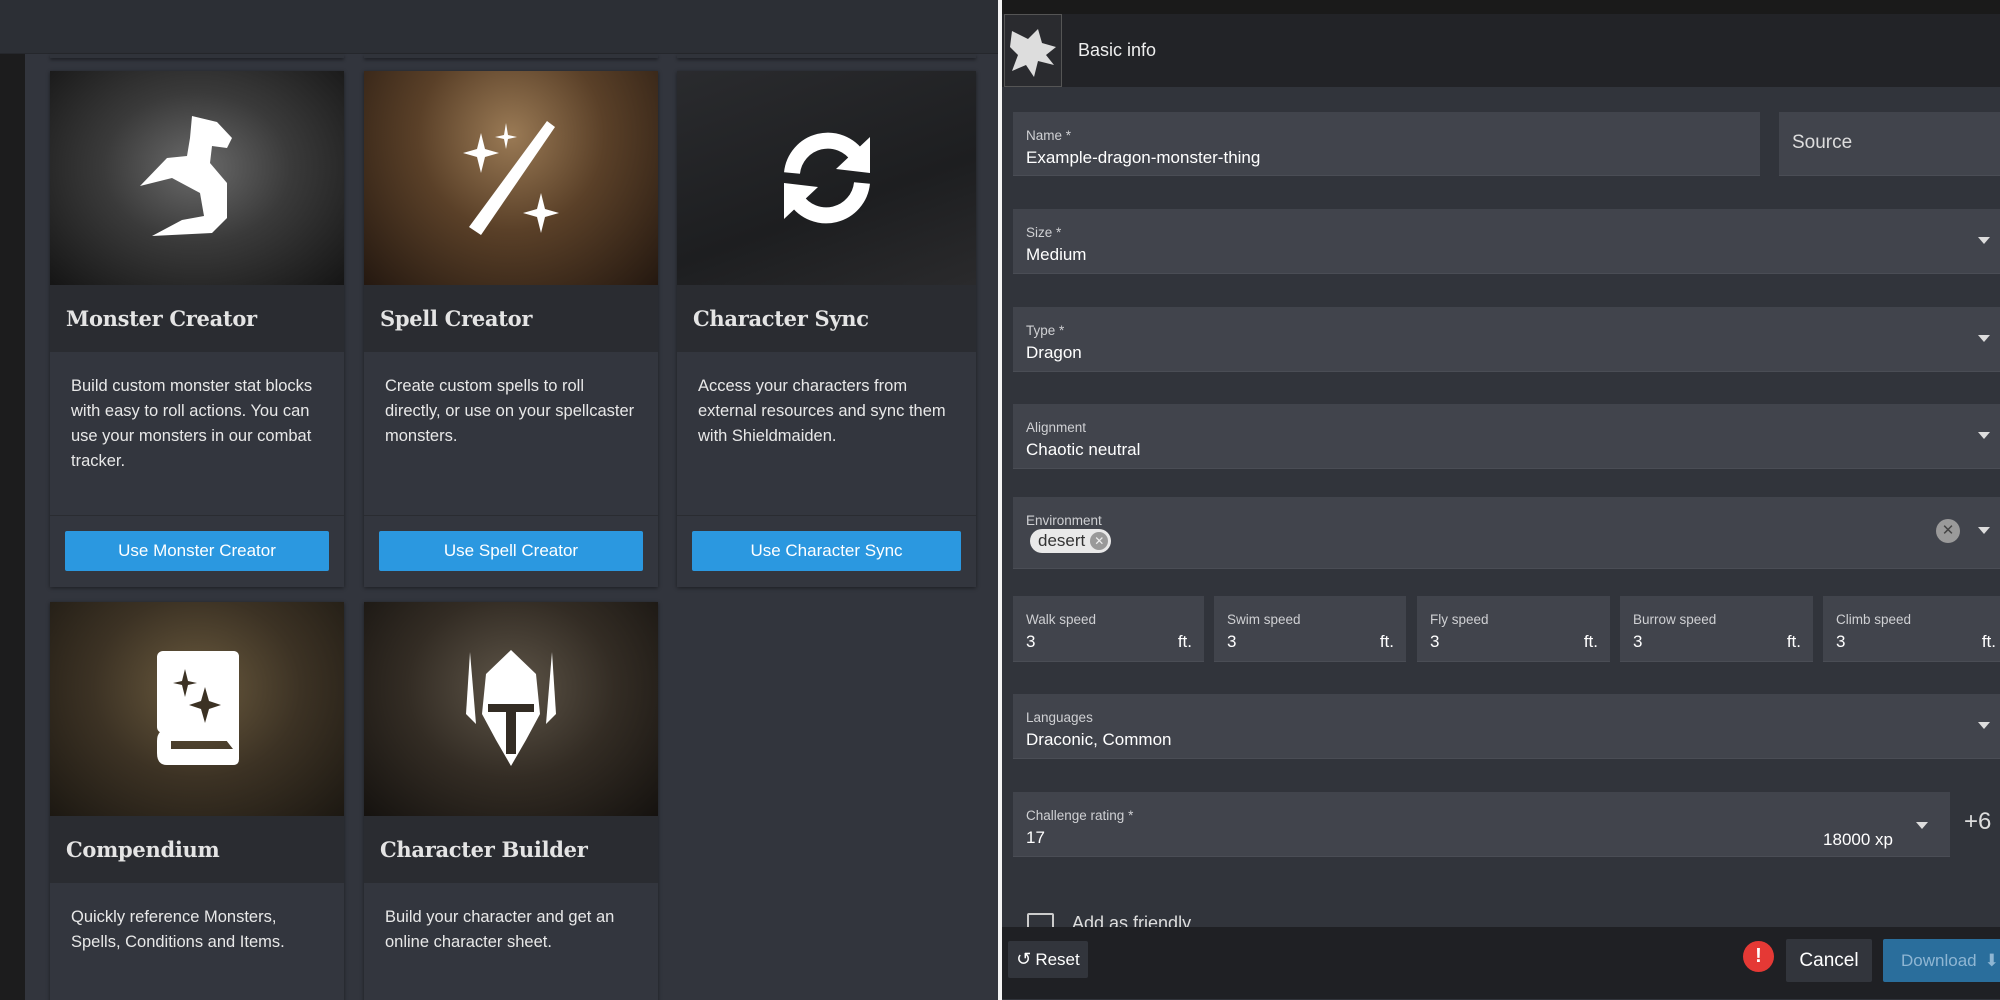 The width and height of the screenshot is (2000, 1000). I want to click on card-footer: Use Monster Creator, so click(197, 551).